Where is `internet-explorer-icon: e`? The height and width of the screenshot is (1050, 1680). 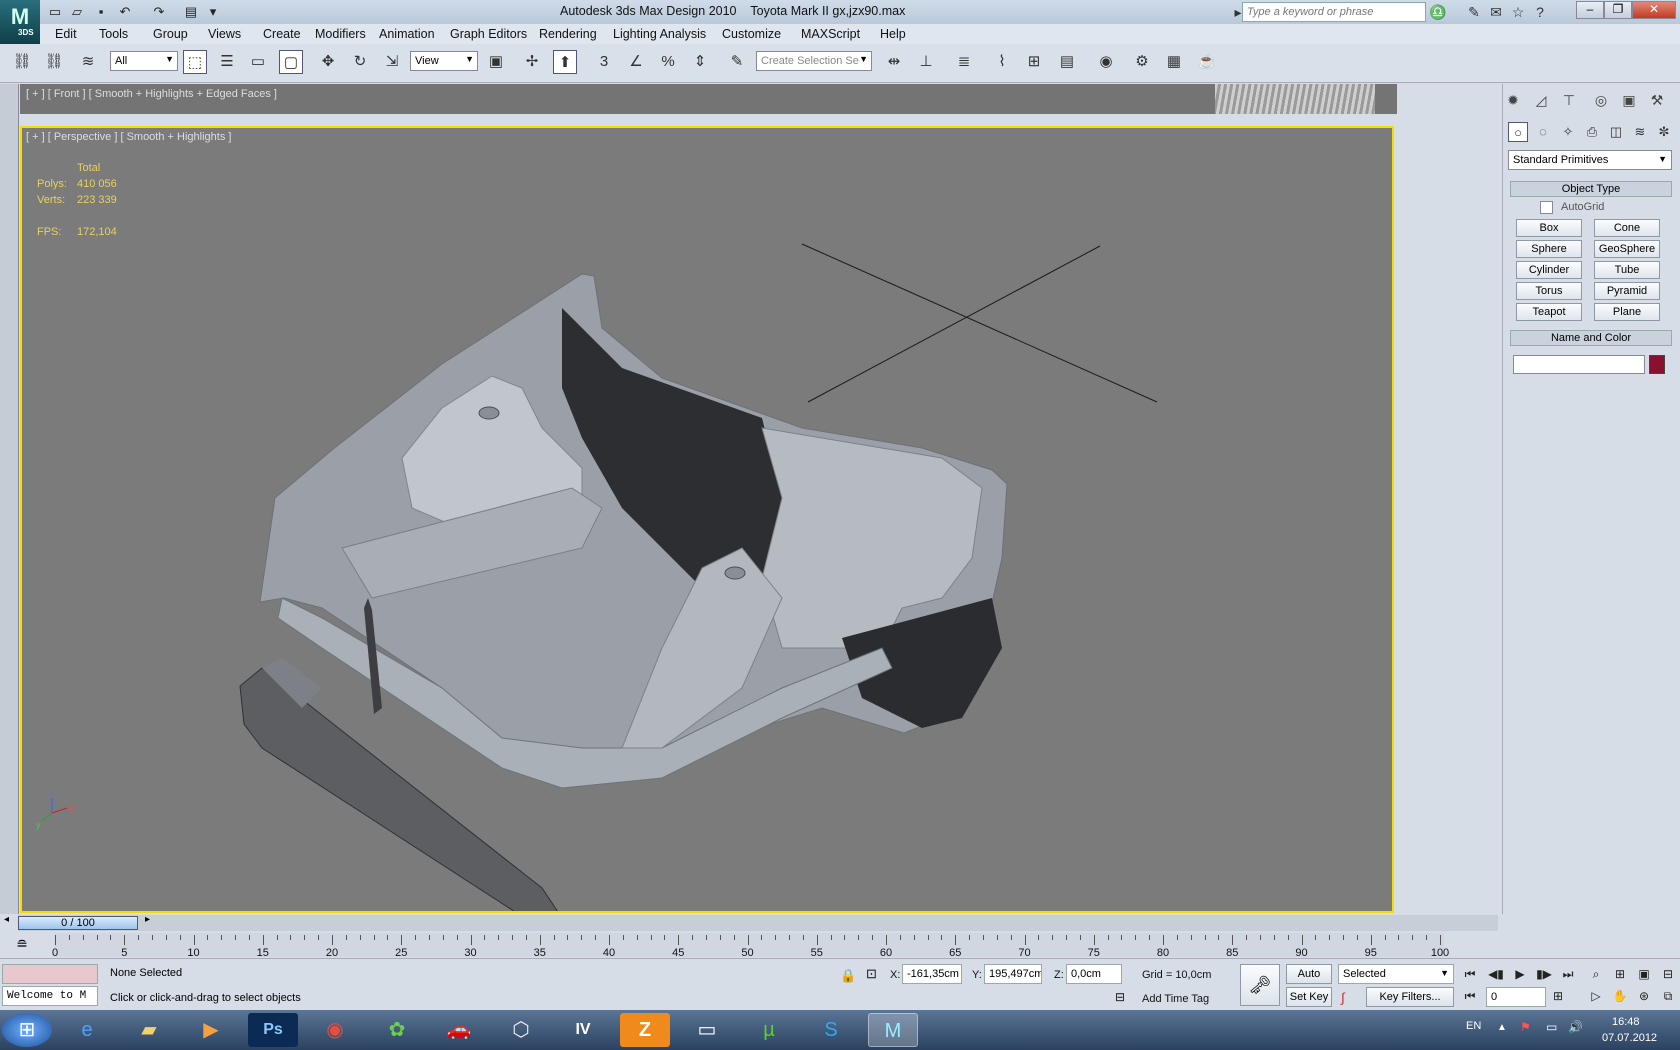
internet-explorer-icon: e is located at coordinates (87, 1030).